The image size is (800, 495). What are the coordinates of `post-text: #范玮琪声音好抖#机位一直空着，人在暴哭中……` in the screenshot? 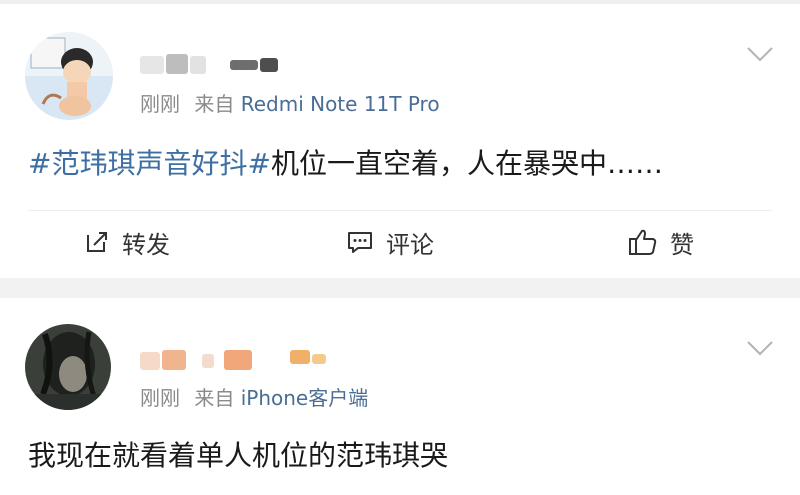 It's located at (345, 164).